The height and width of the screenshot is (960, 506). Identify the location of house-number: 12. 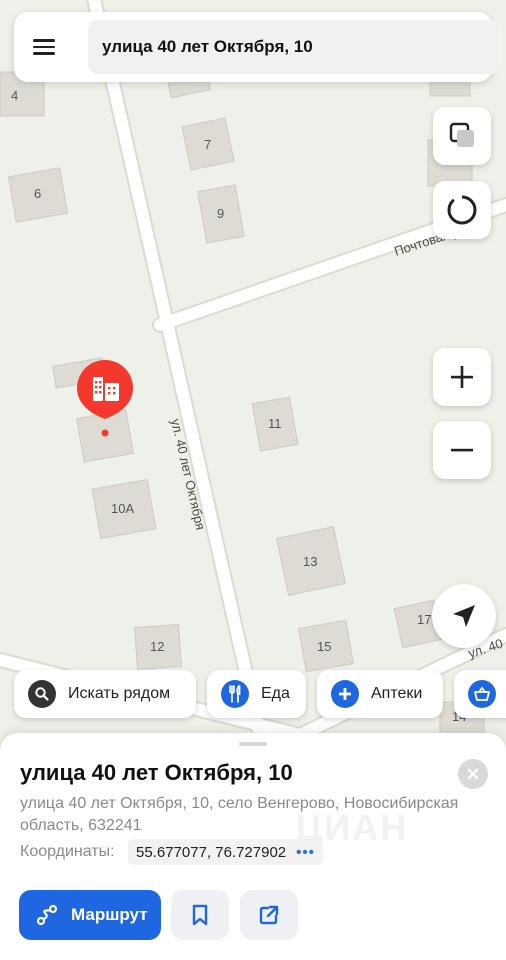
(157, 646).